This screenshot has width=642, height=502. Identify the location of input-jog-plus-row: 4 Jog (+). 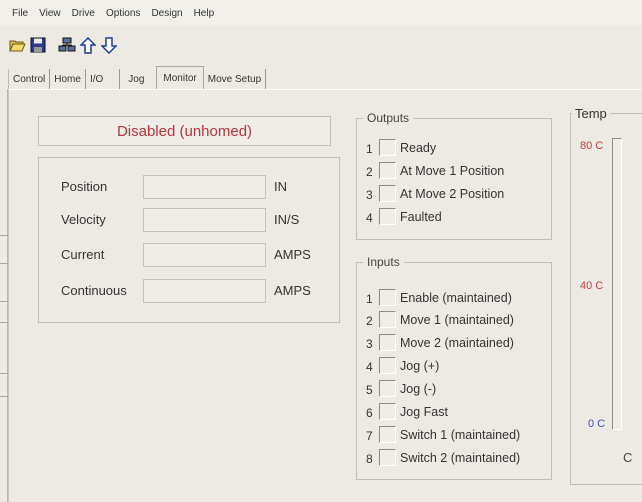
(455, 366).